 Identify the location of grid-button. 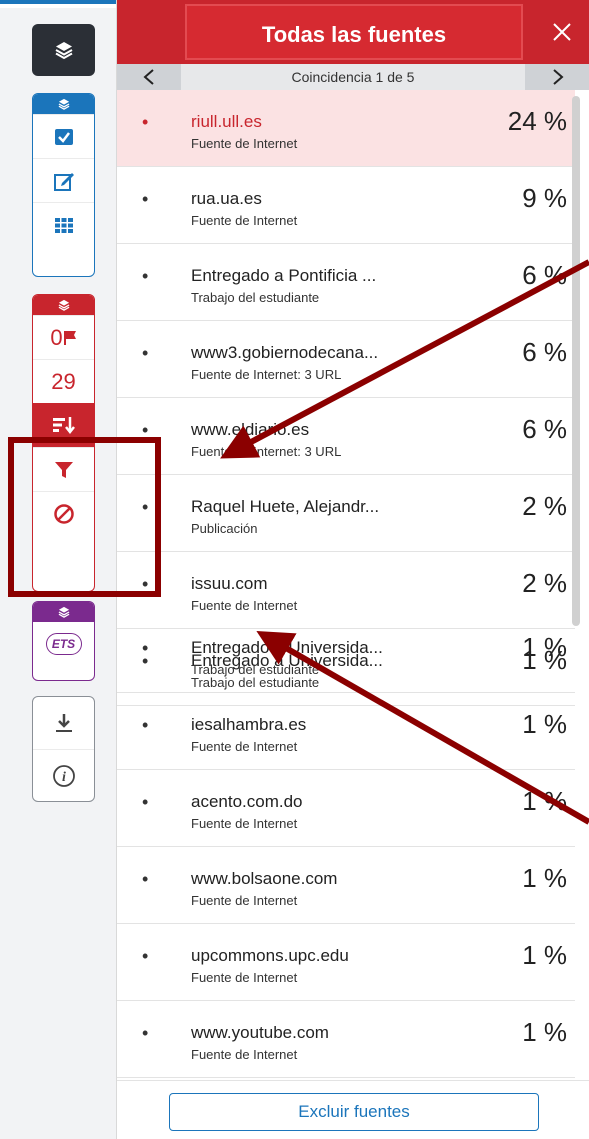
(63, 224).